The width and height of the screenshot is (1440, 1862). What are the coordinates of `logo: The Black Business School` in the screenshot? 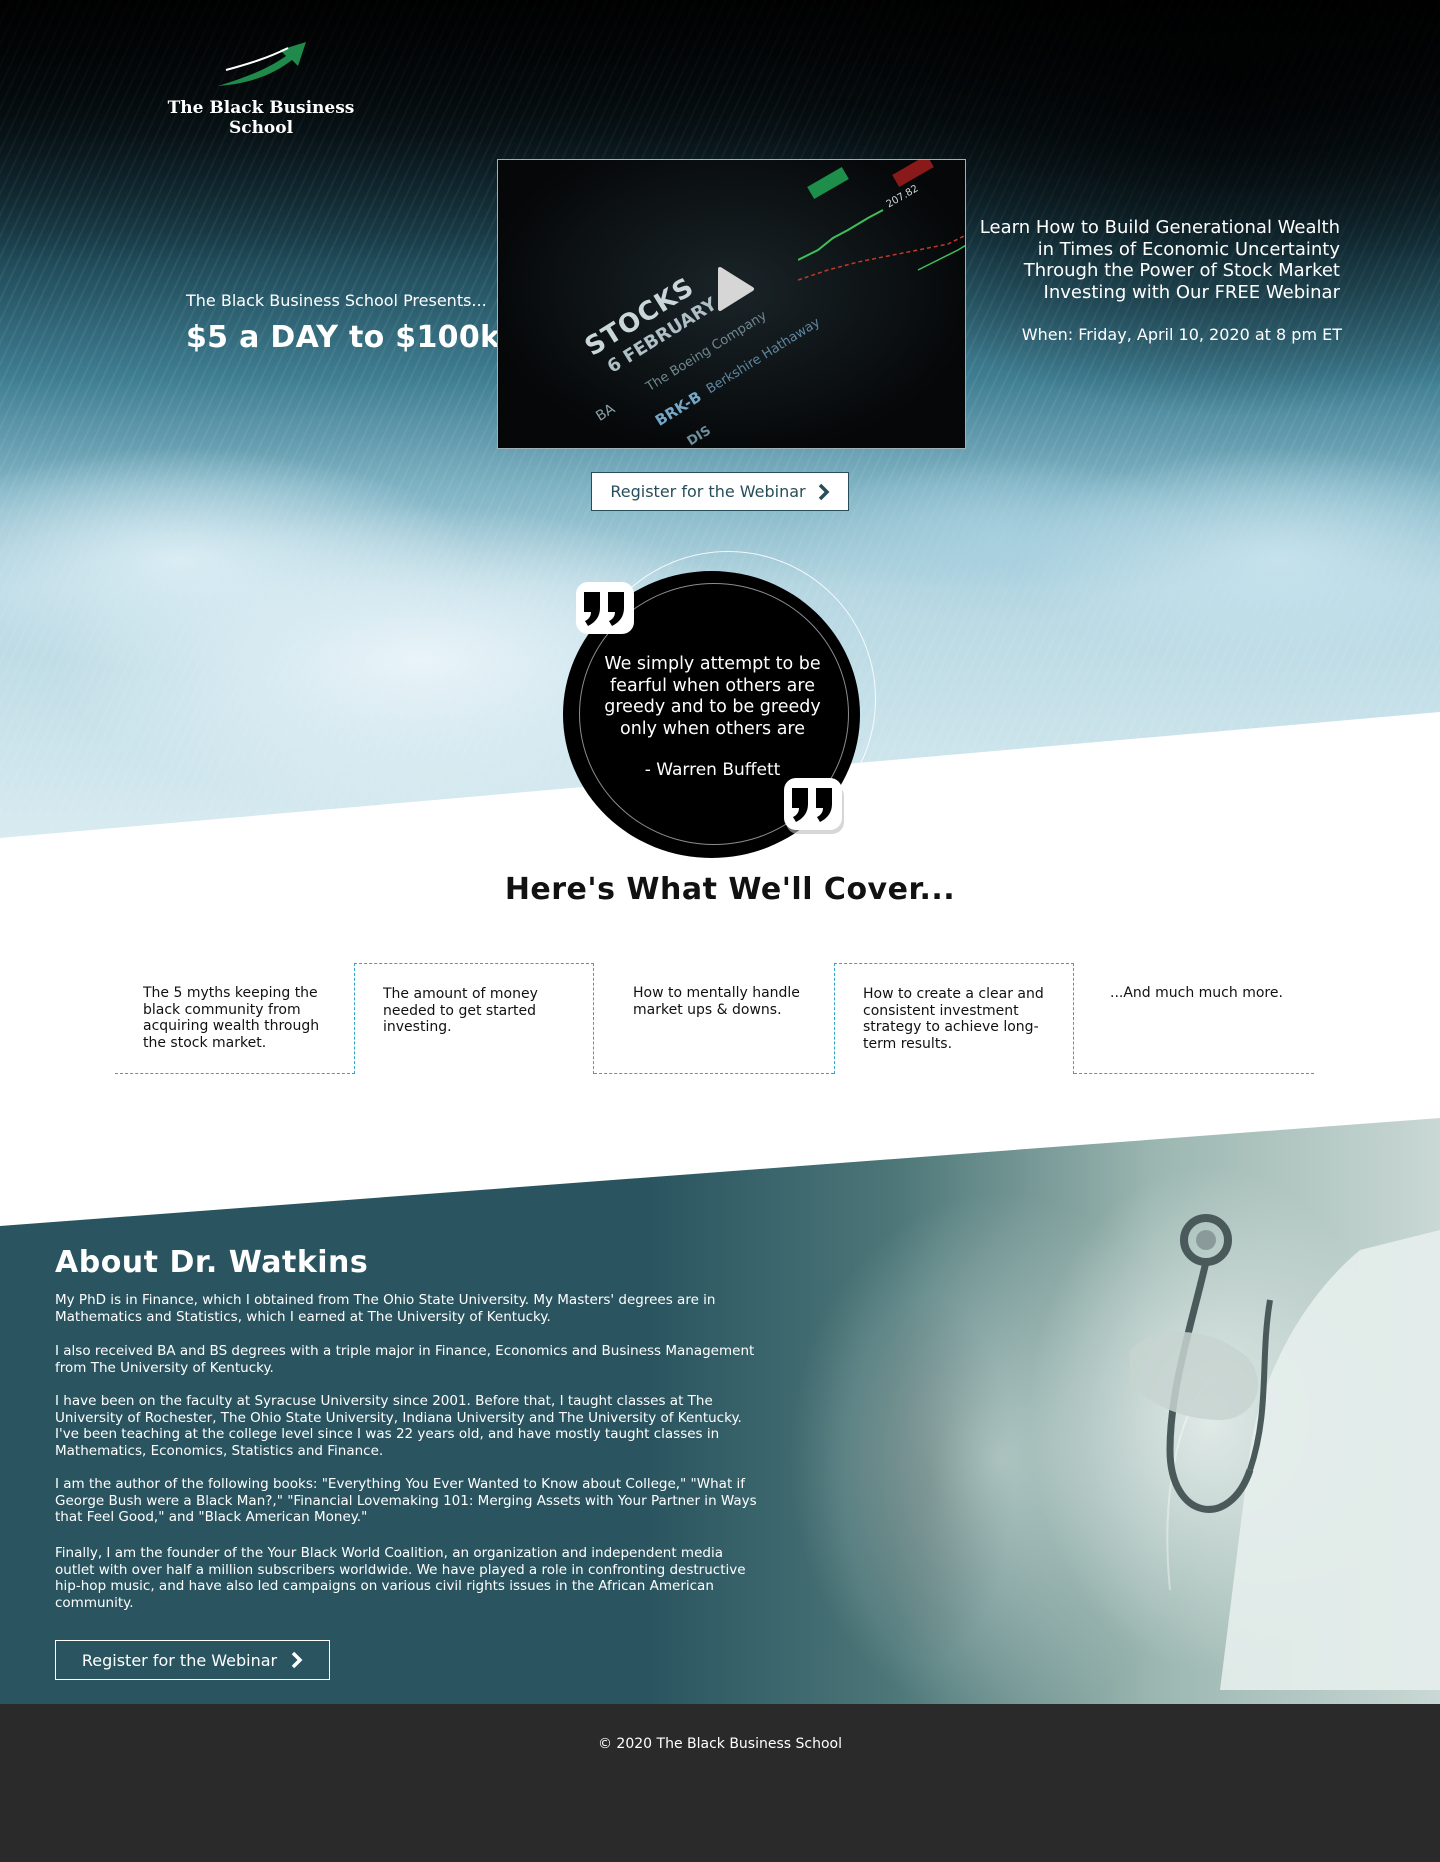 It's located at (261, 86).